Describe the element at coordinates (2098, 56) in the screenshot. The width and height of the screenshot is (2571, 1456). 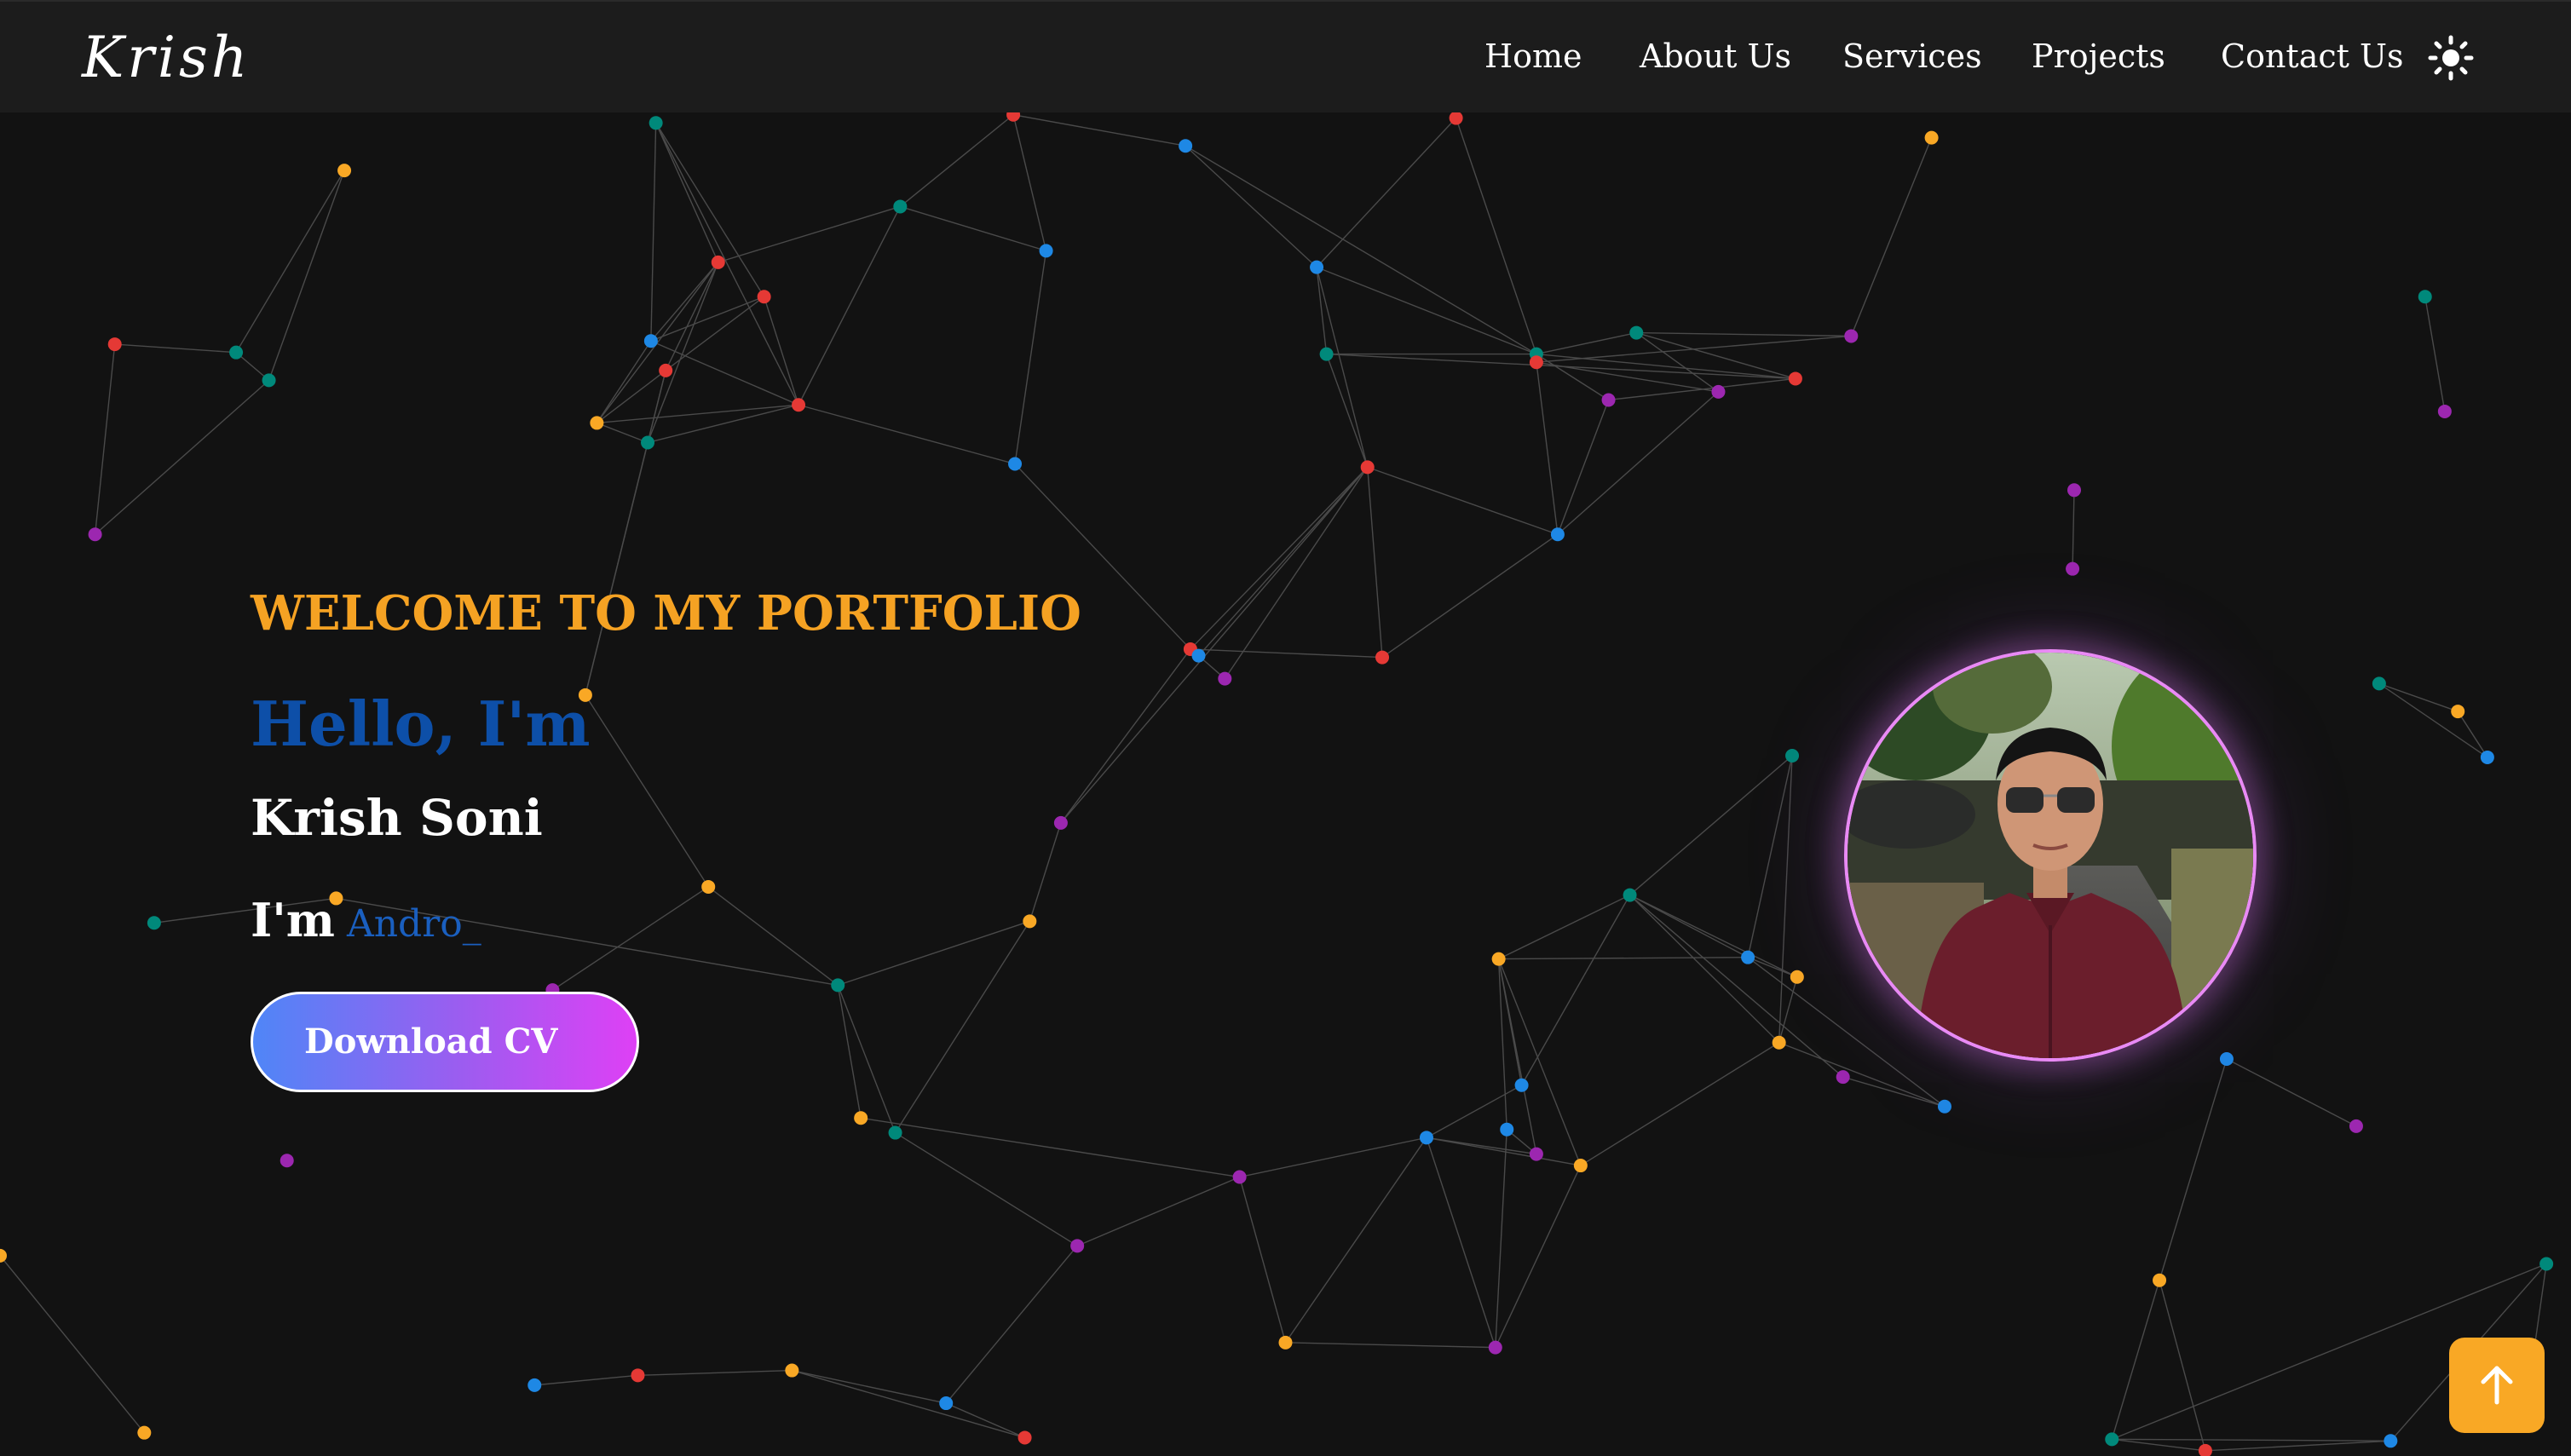
I see `nav-link-projects: Projects` at that location.